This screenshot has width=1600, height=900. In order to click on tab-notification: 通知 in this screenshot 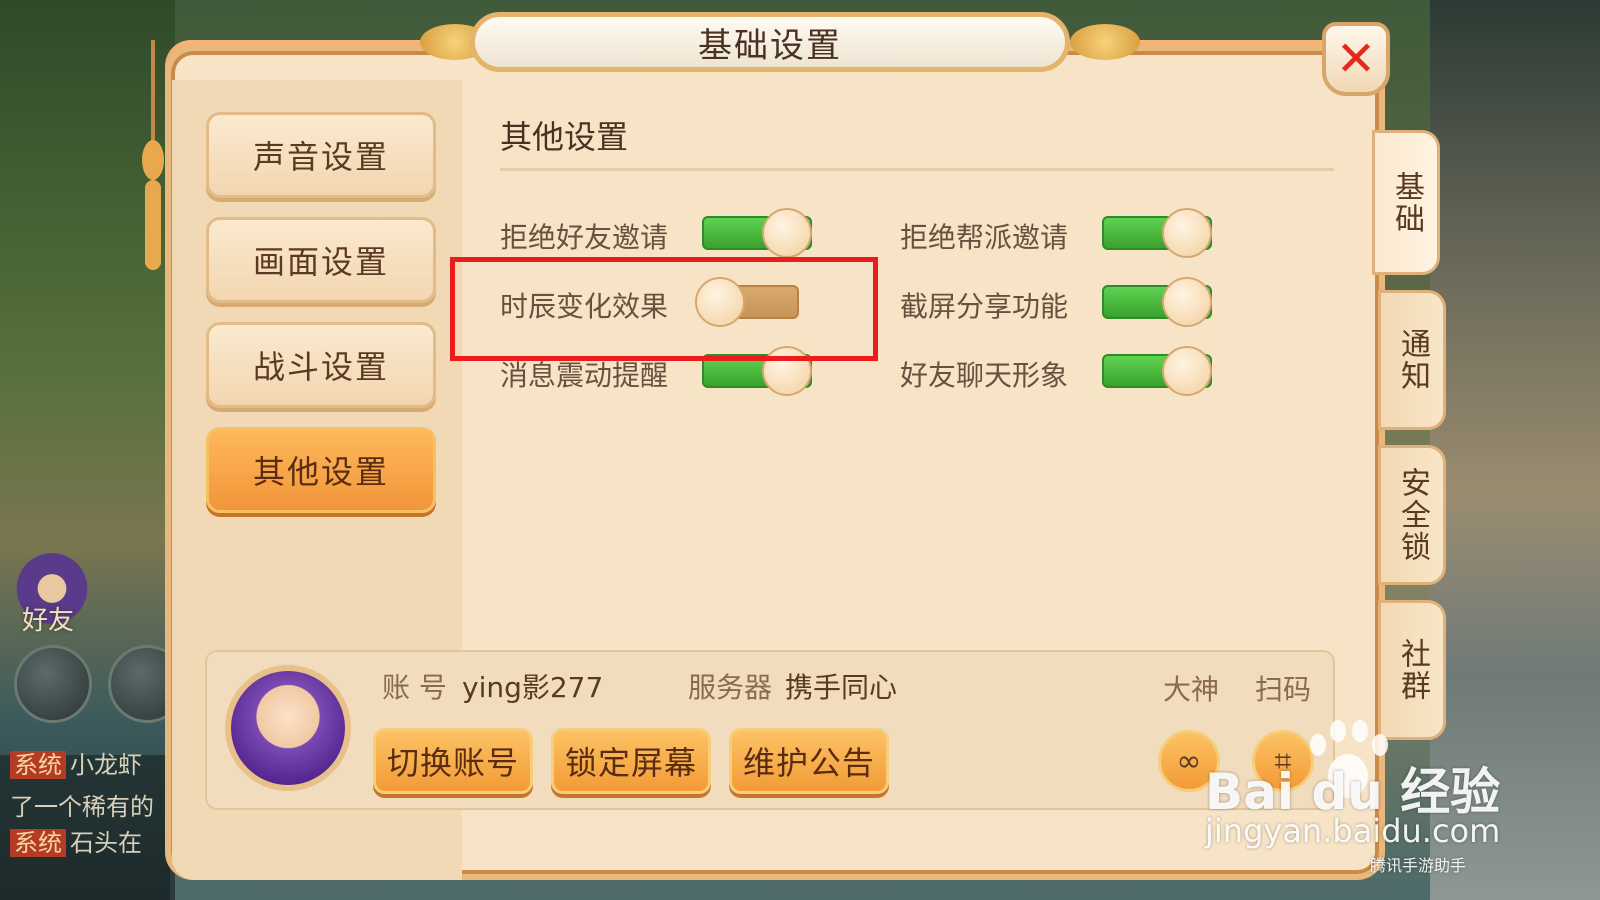, I will do `click(1412, 360)`.